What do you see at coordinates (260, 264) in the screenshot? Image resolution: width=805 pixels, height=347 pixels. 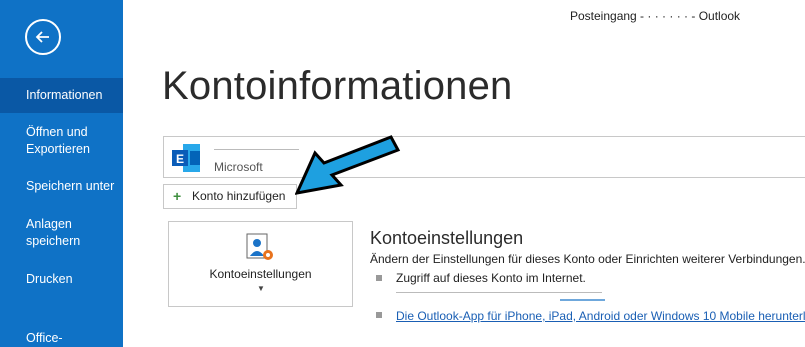 I see `account-settings-button: Kontoeinstellungen ▼` at bounding box center [260, 264].